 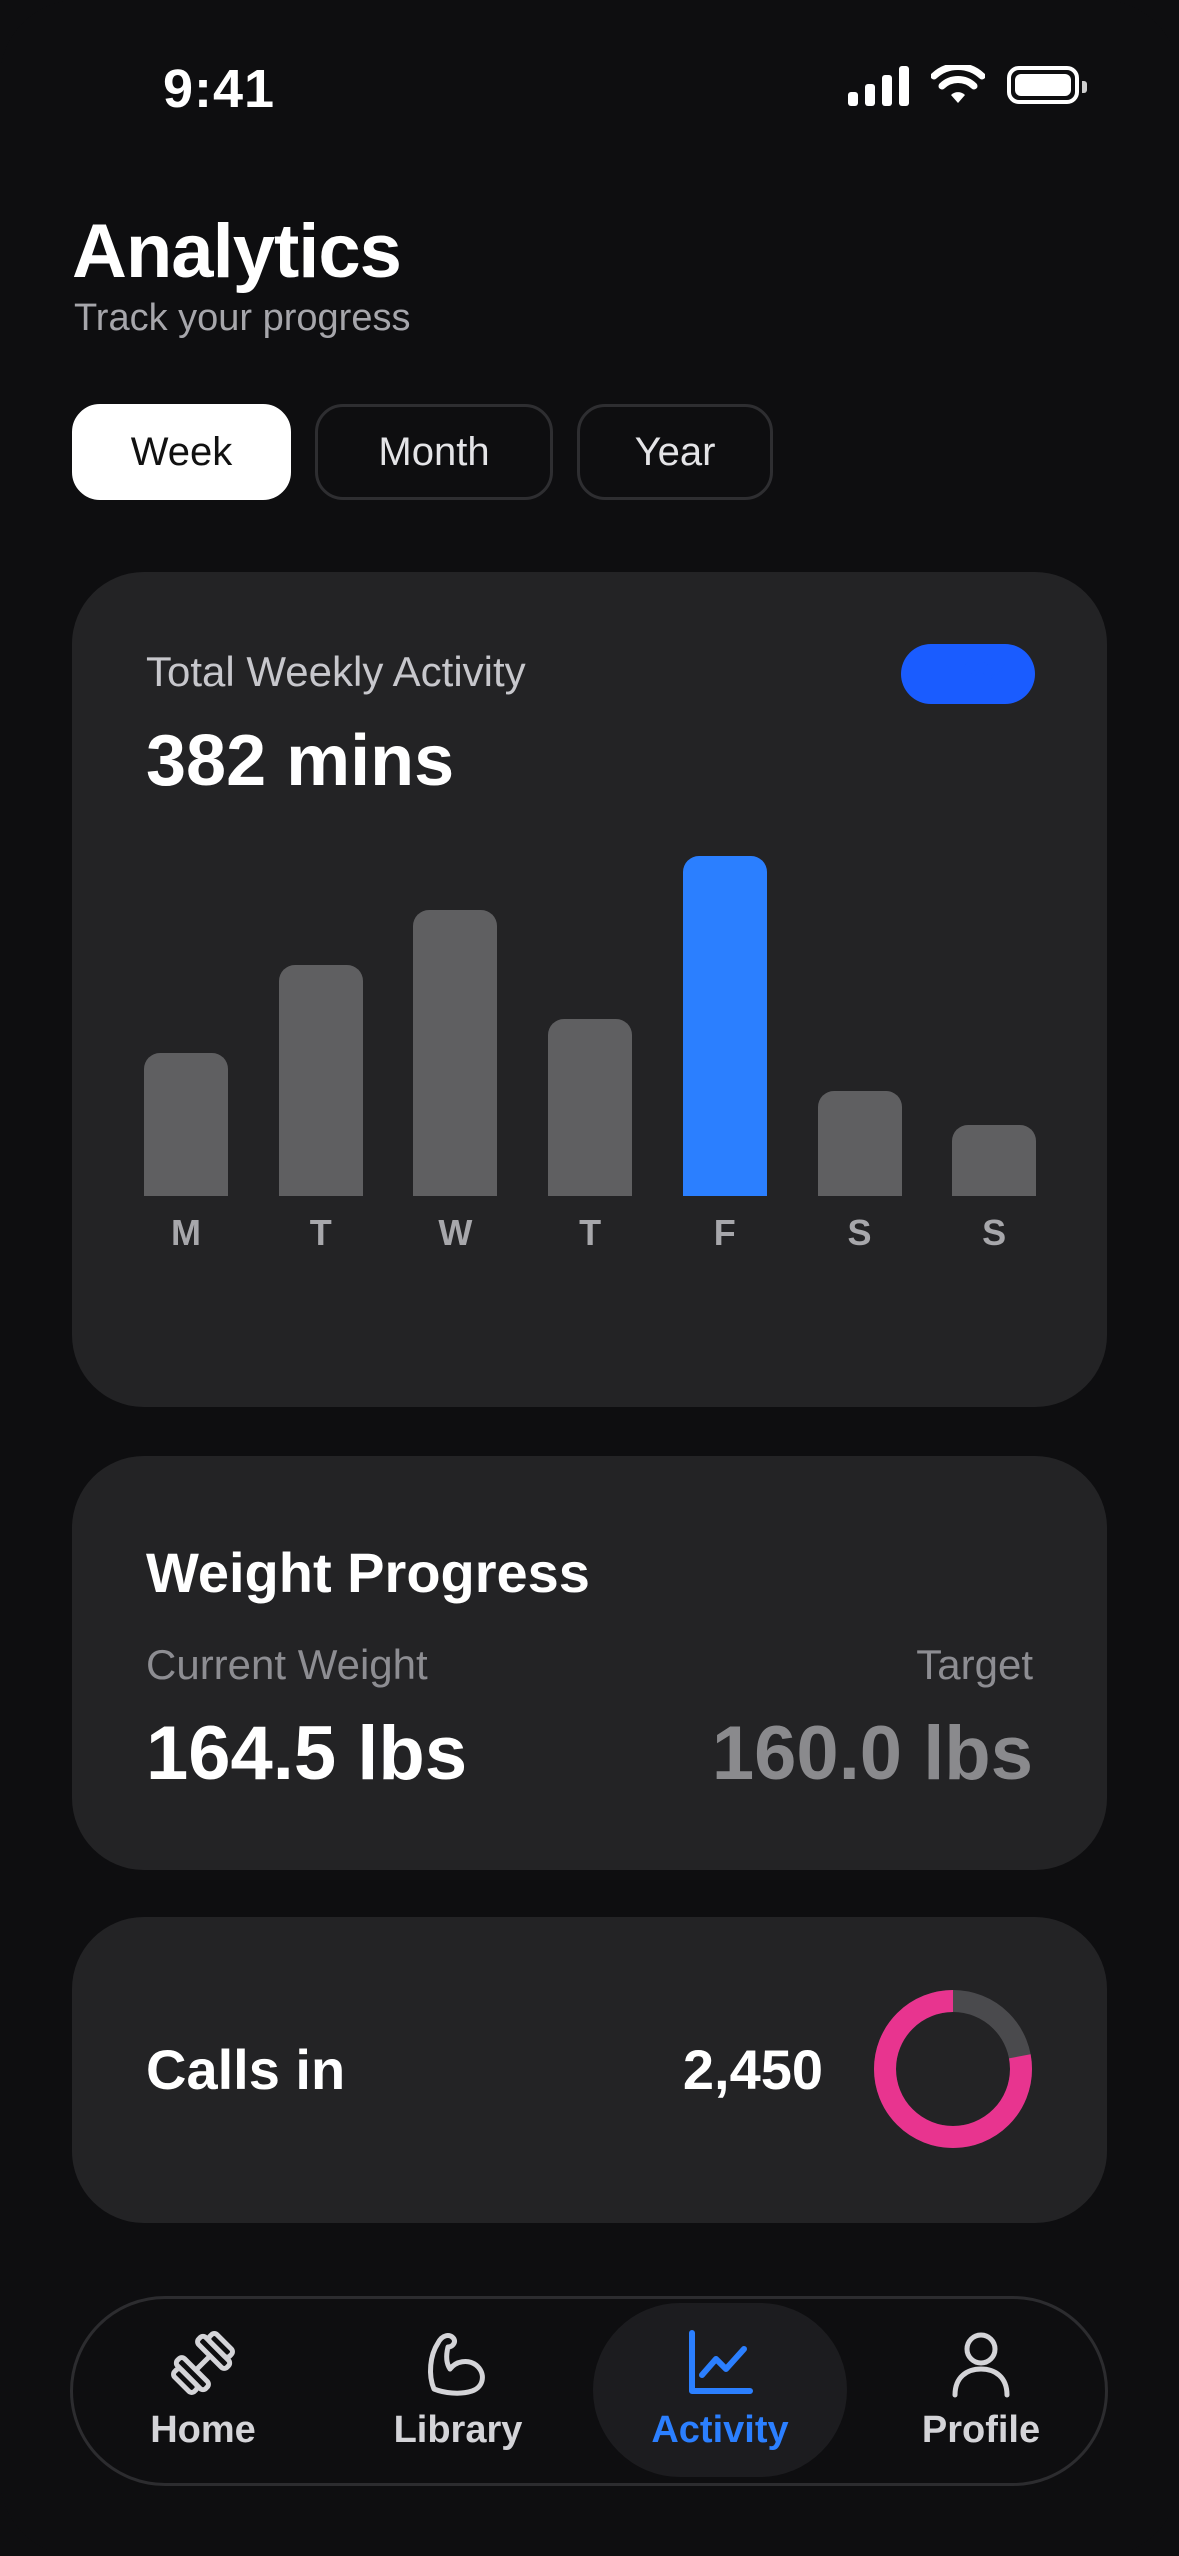 I want to click on activity-label: Total Weekly Activity, so click(x=336, y=671).